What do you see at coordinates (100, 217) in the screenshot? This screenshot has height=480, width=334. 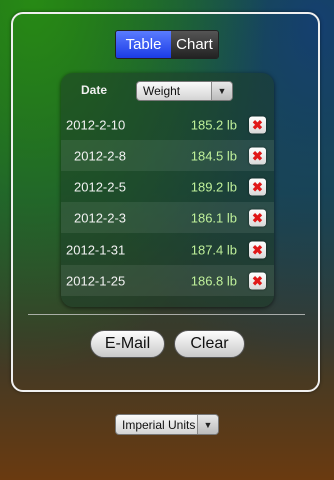 I see `row-date: 2012-2-3` at bounding box center [100, 217].